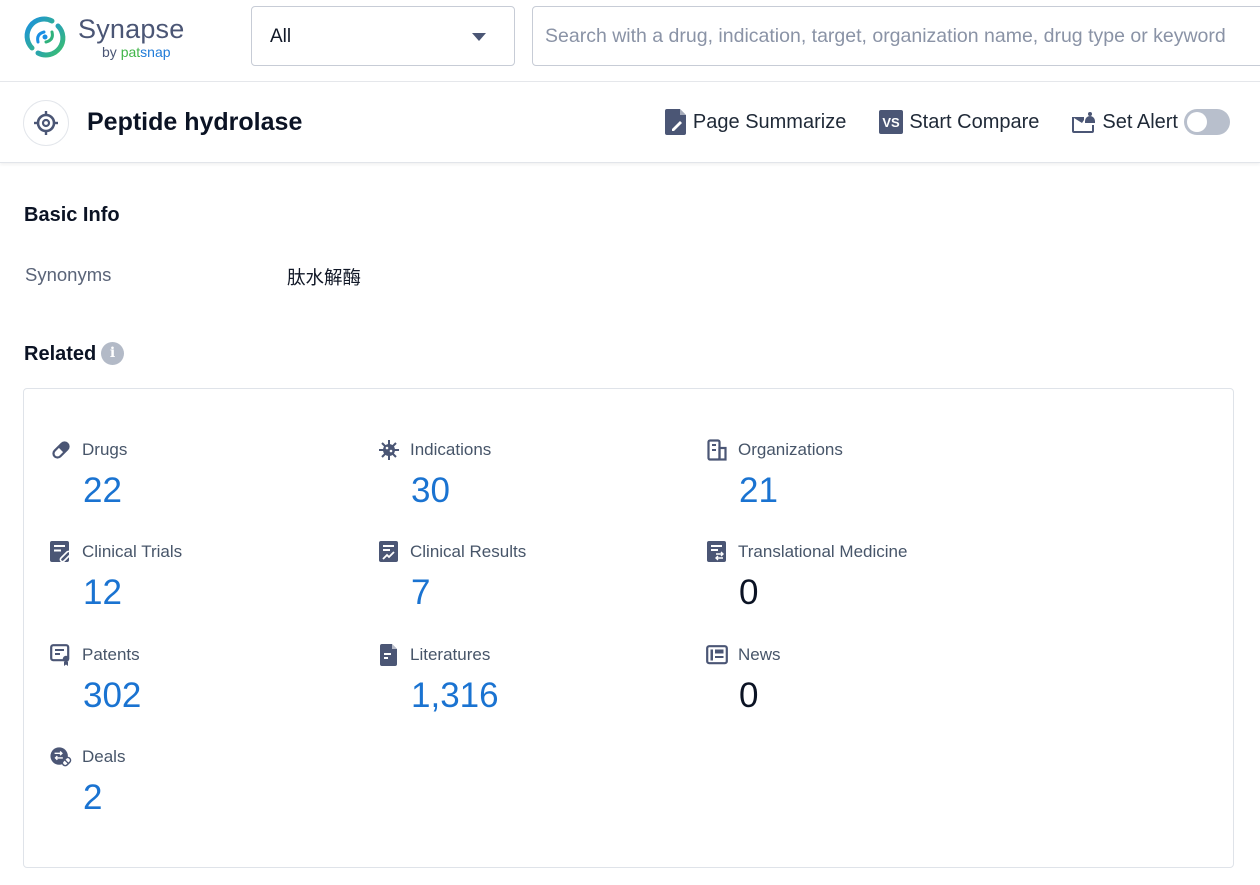  What do you see at coordinates (105, 449) in the screenshot?
I see `stat-label: Drugs` at bounding box center [105, 449].